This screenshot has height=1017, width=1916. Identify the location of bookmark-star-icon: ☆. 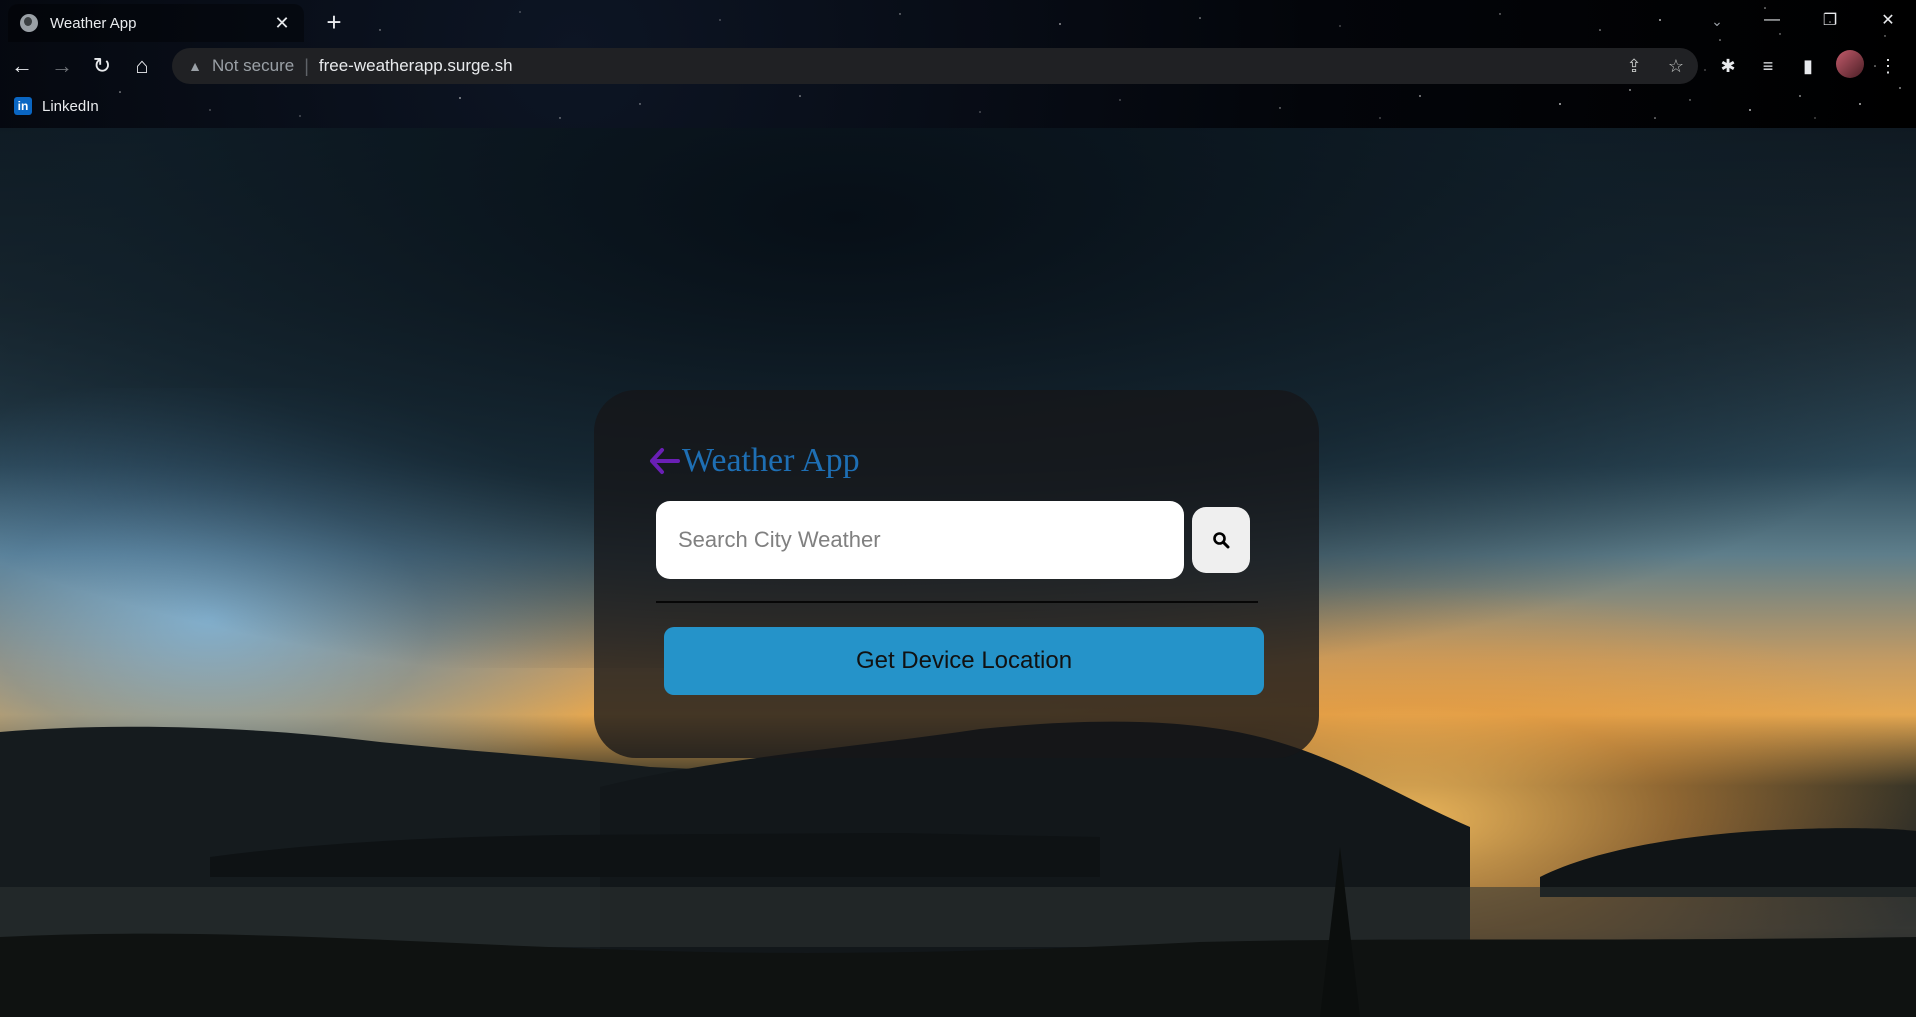
(1676, 66).